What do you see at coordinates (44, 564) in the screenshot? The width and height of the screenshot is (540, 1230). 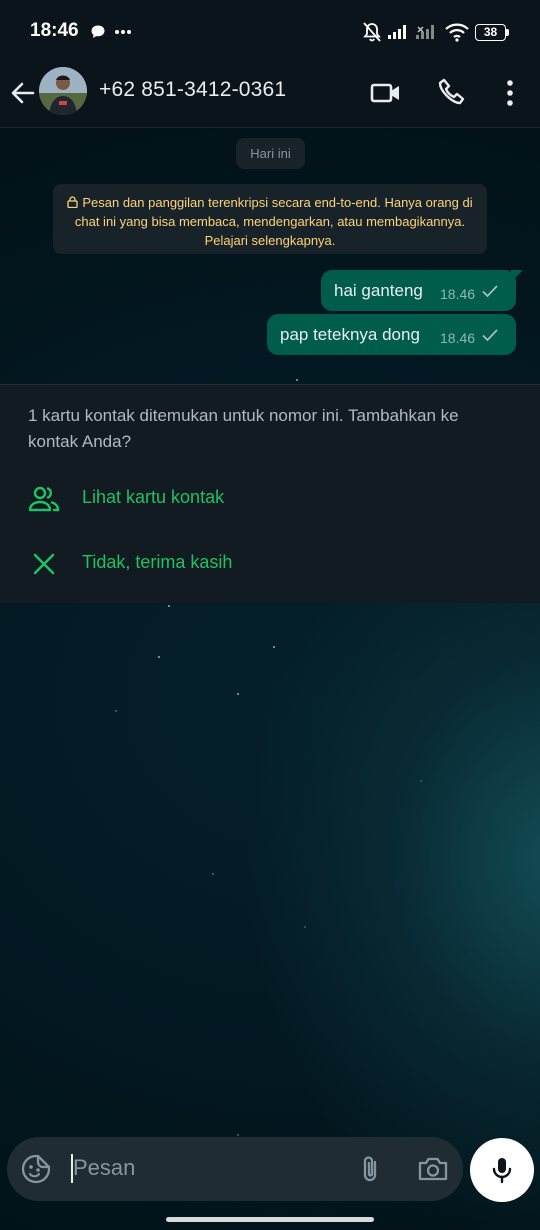 I see `close-icon` at bounding box center [44, 564].